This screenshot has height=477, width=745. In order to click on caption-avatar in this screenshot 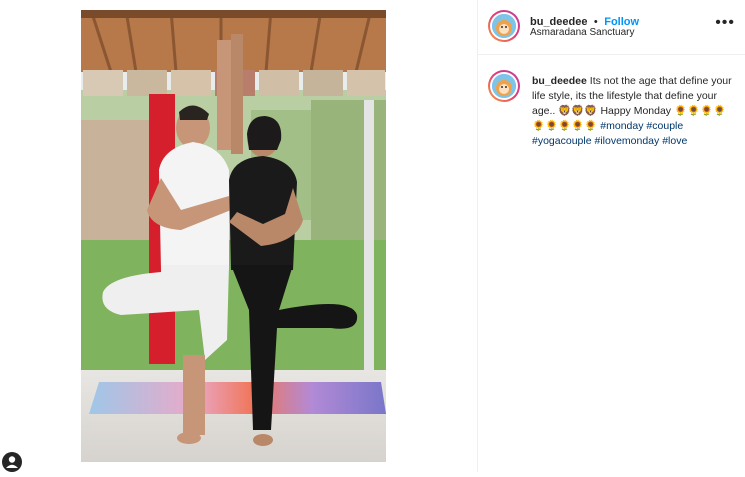, I will do `click(504, 86)`.